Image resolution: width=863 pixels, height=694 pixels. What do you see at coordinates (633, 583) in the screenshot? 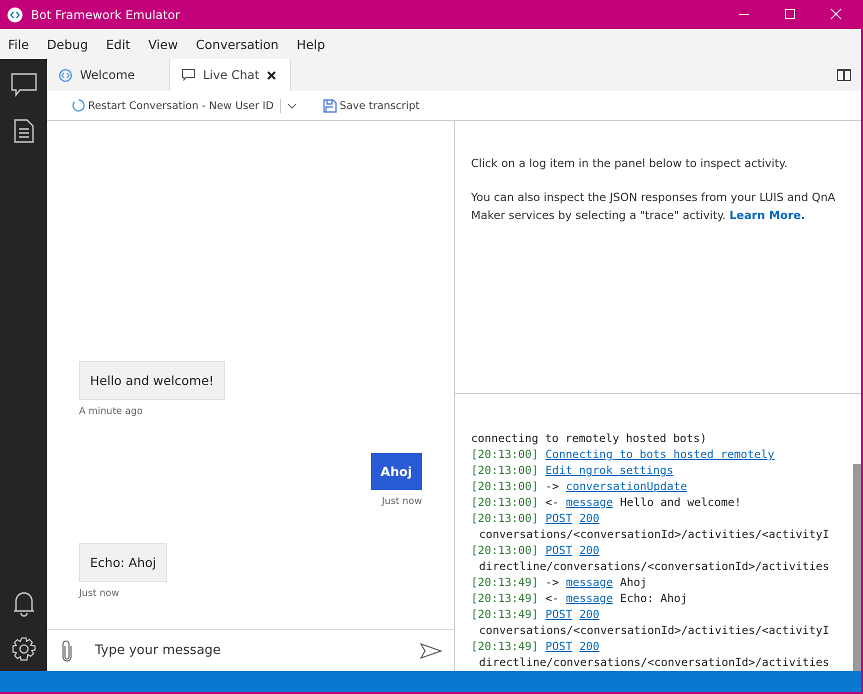
I see `log-text: Ahoj` at bounding box center [633, 583].